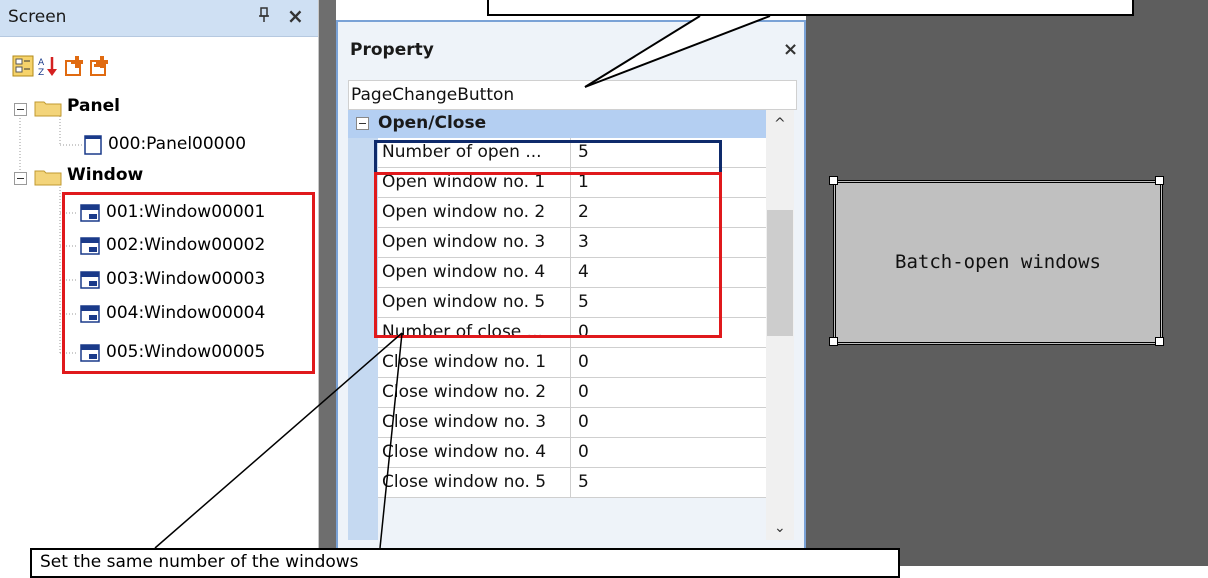 The height and width of the screenshot is (578, 1208). Describe the element at coordinates (199, 562) in the screenshot. I see `bottom-callout-text: Set the same number of the windows` at that location.